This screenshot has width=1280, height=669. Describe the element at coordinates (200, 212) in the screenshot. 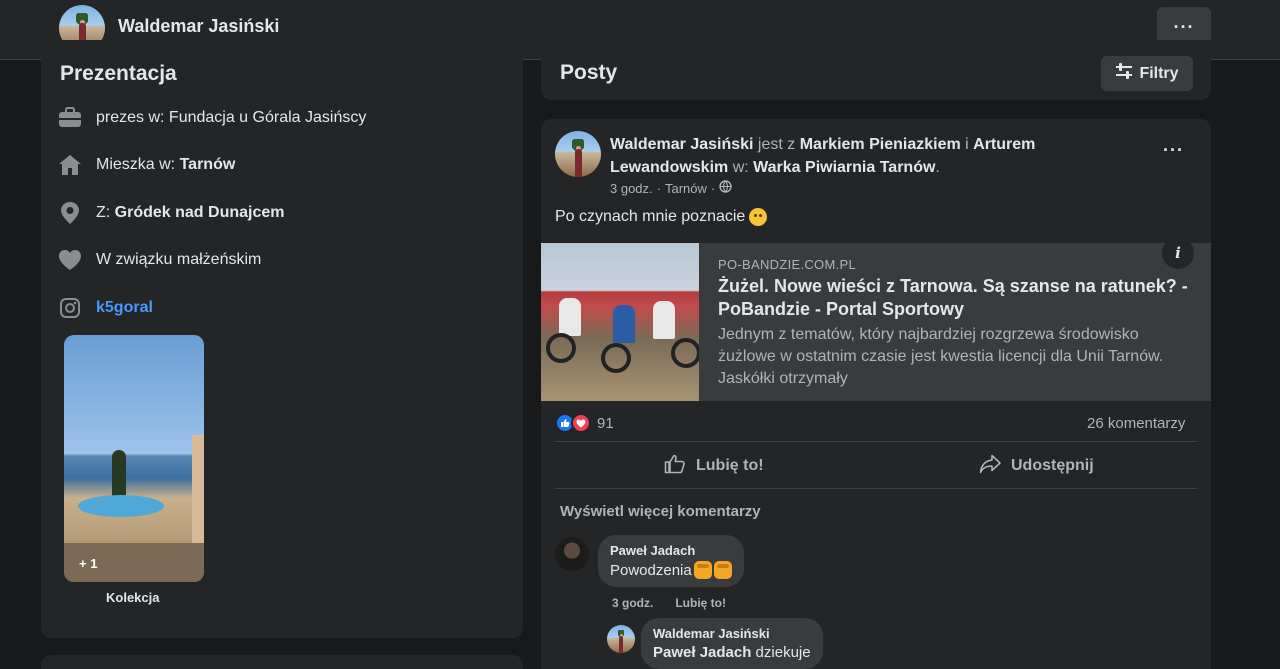

I see `intro-from-value: Gródek nad Dunajcem` at that location.